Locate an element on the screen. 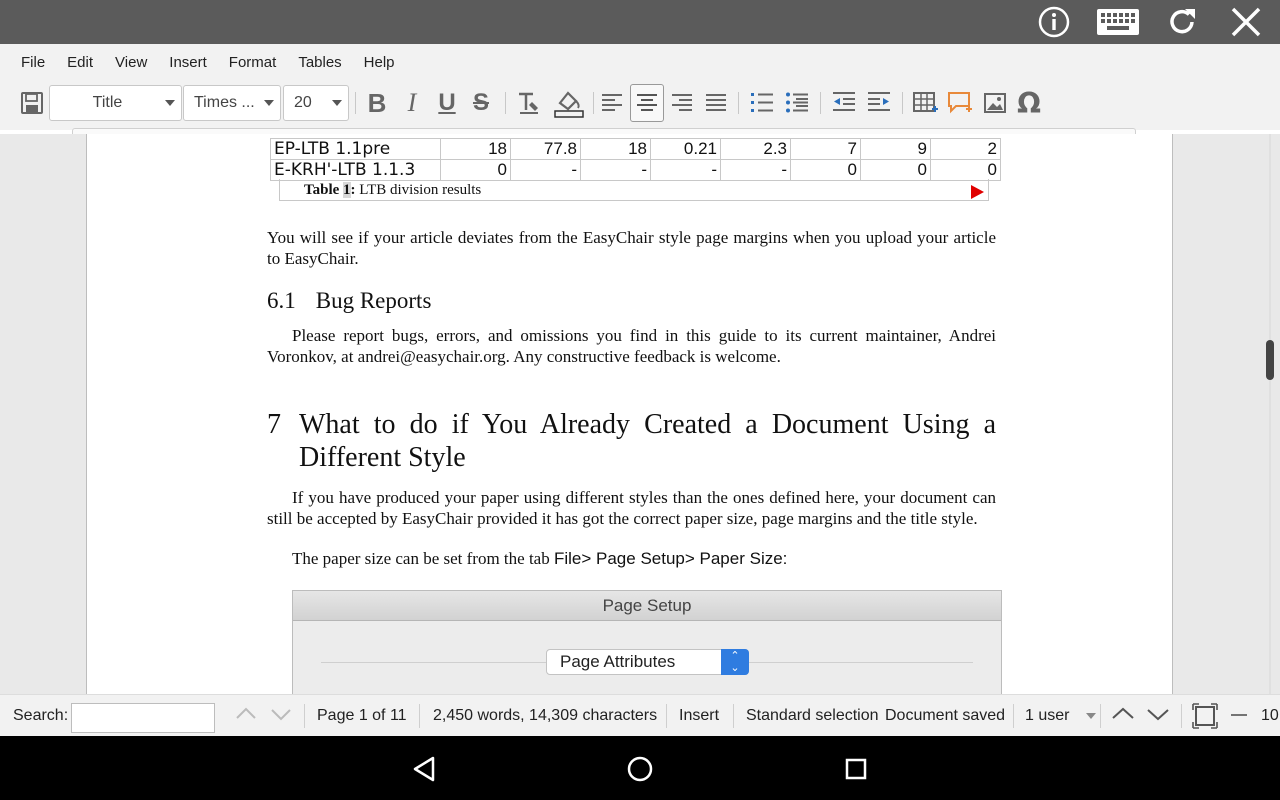 This screenshot has height=800, width=1280. system-navigation-bar is located at coordinates (640, 768).